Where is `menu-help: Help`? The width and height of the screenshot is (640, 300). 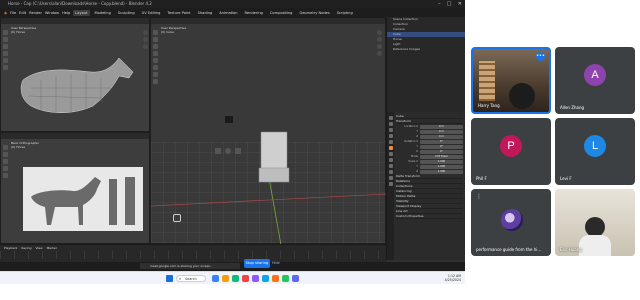 menu-help: Help is located at coordinates (66, 13).